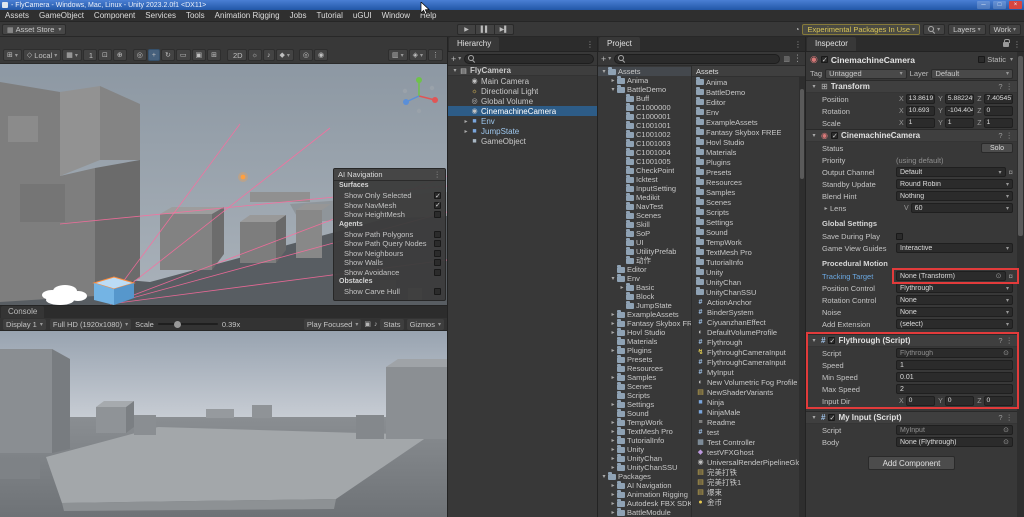  I want to click on maximize-on-play-icon: ▣, so click(367, 324).